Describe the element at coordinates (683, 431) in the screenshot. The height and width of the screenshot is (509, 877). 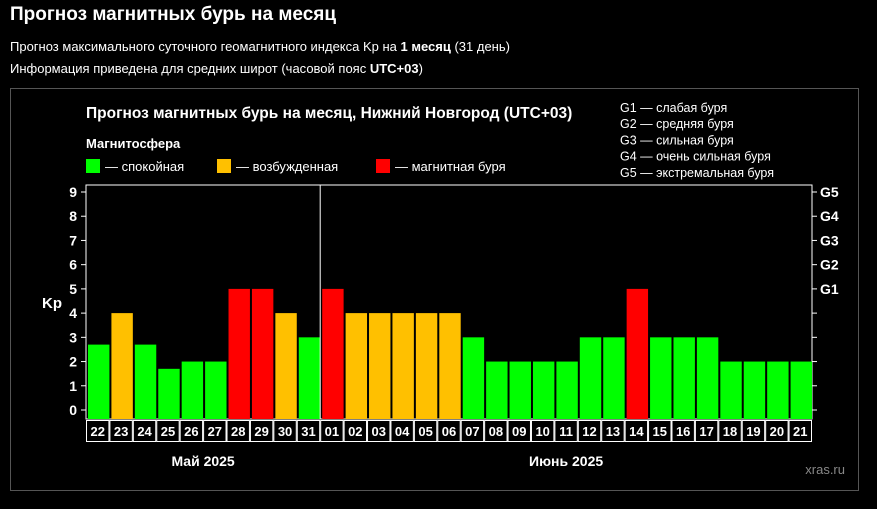
I see `x-tick-label: 16` at that location.